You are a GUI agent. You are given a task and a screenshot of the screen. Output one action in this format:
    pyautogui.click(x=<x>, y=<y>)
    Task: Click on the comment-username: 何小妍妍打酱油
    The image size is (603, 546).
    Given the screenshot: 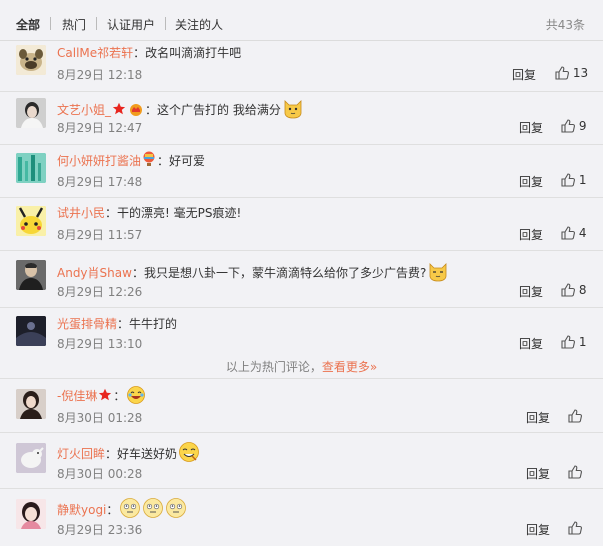 What is the action you would take?
    pyautogui.click(x=99, y=161)
    